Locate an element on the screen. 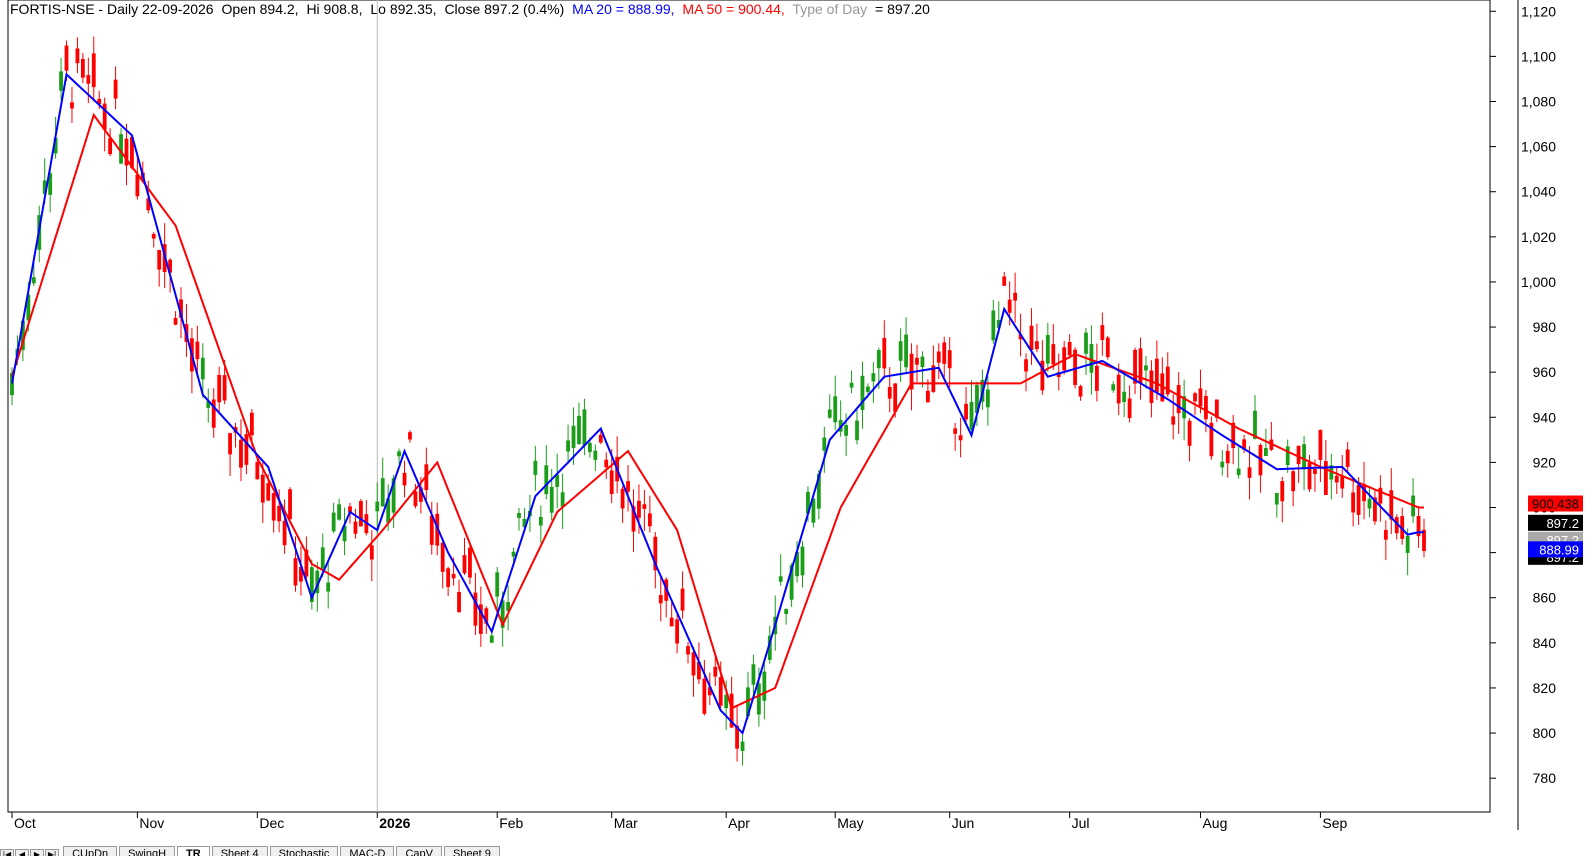  nav-last-icon: ▶| is located at coordinates (52, 852).